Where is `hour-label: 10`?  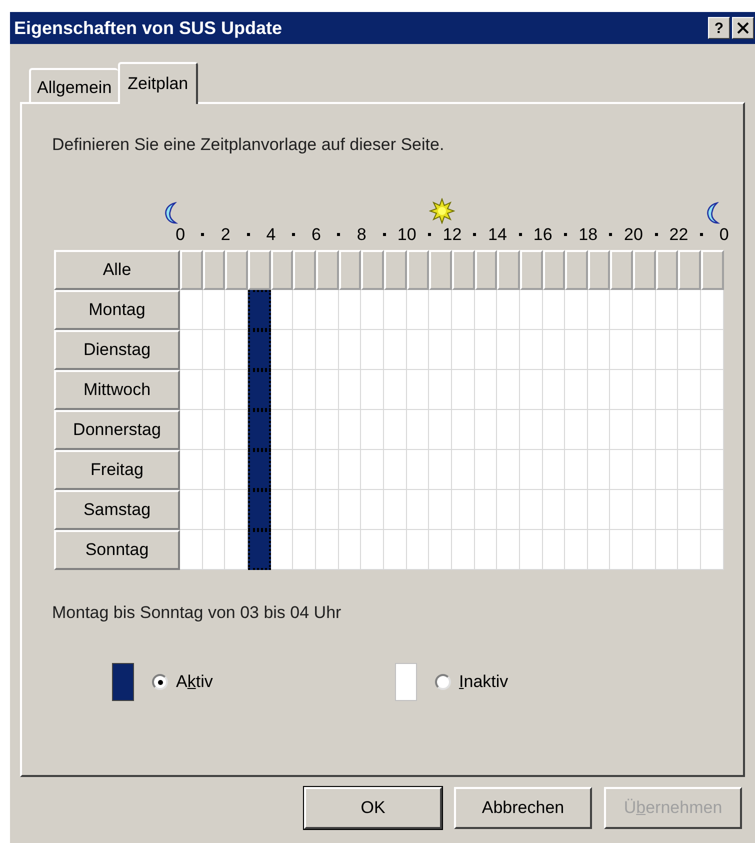 hour-label: 10 is located at coordinates (406, 235).